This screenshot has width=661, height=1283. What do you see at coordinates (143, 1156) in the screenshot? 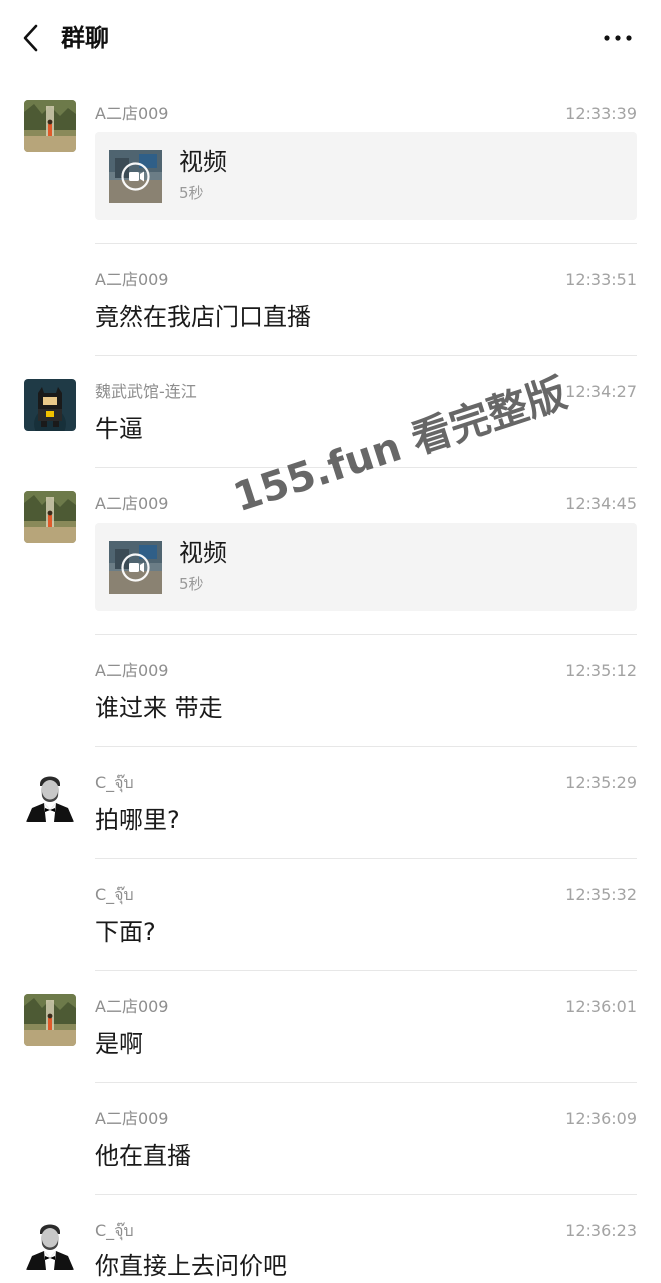
I see `message-text: 他在直播` at bounding box center [143, 1156].